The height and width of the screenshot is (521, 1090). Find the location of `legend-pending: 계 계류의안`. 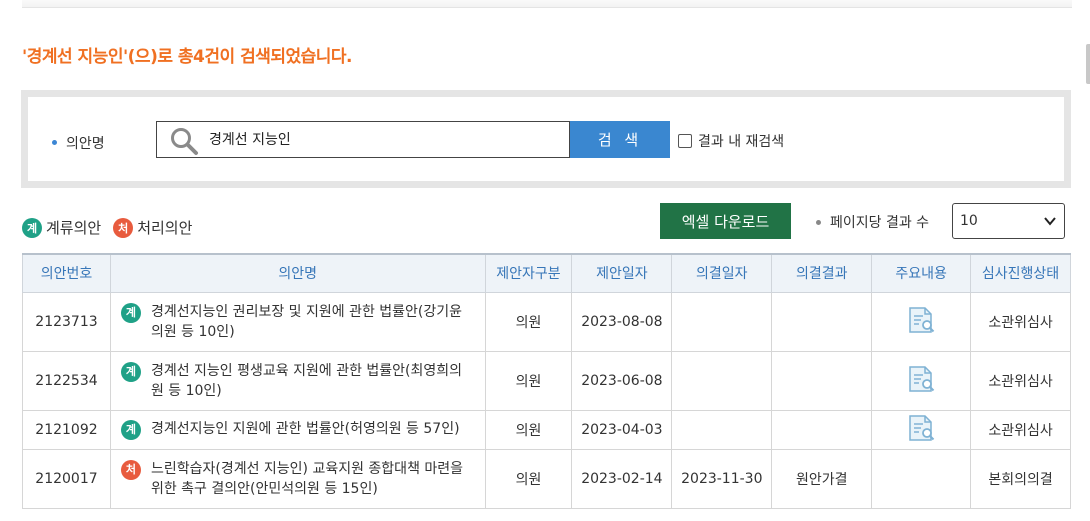

legend-pending: 계 계류의안 is located at coordinates (61, 227).